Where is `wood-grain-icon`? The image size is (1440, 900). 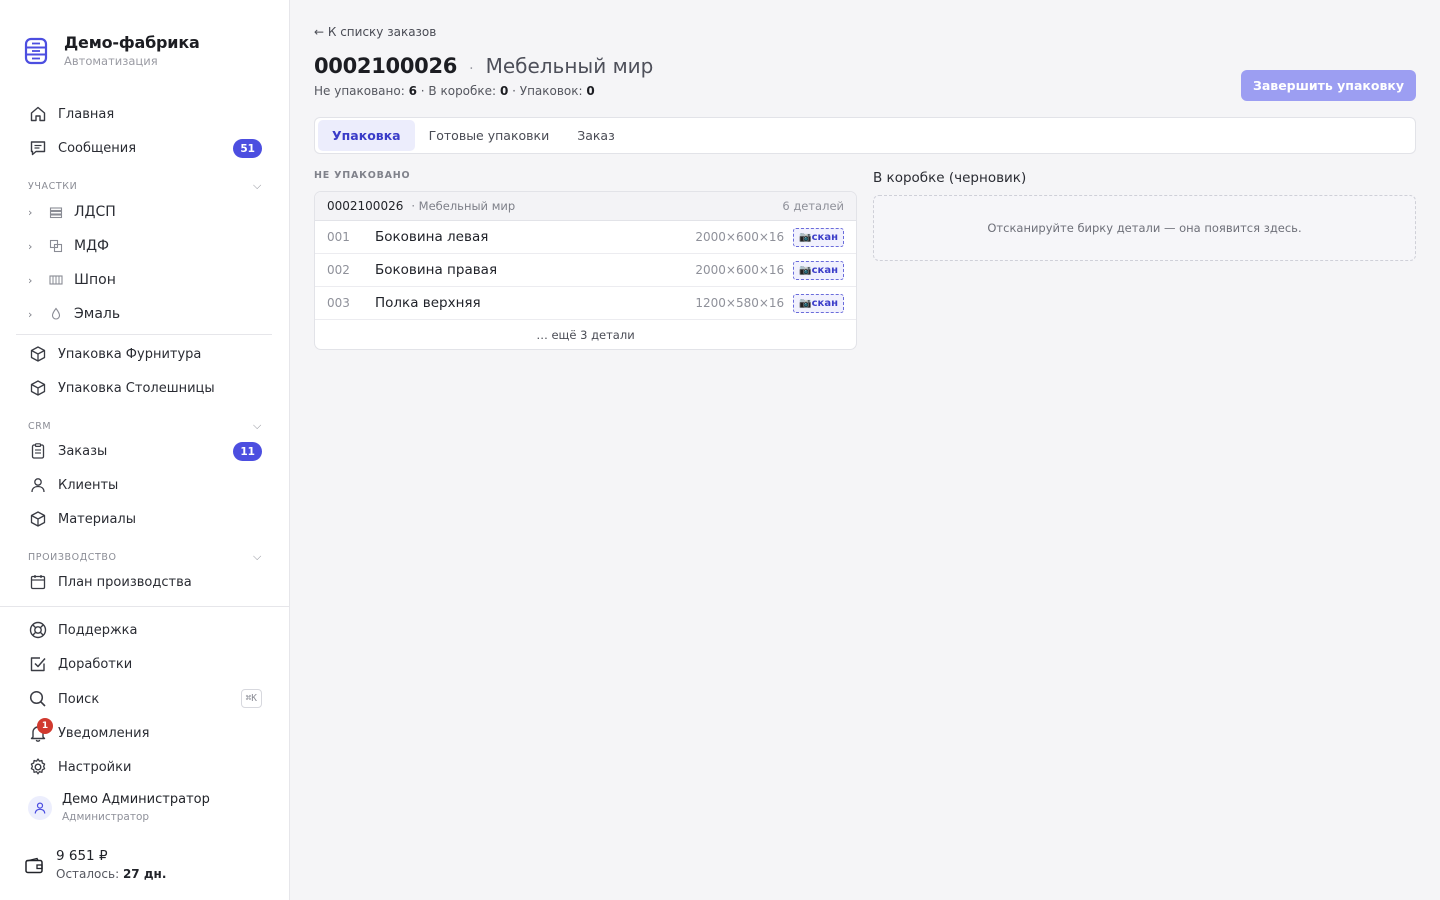 wood-grain-icon is located at coordinates (57, 280).